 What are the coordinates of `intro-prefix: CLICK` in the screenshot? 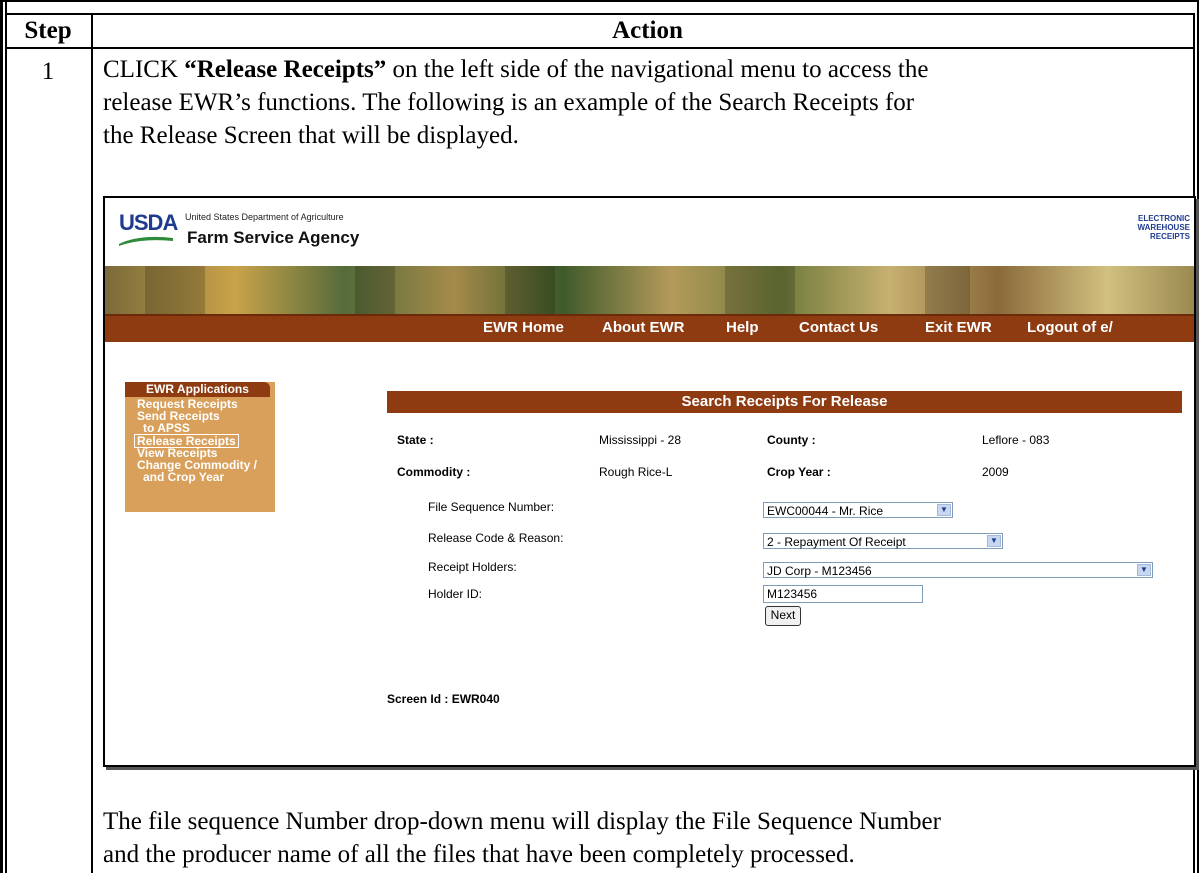 It's located at (144, 69).